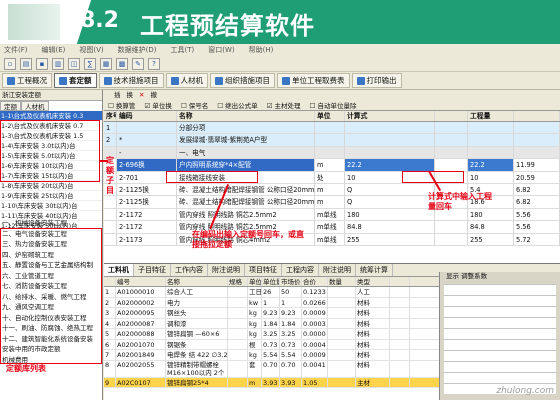 The image size is (560, 400). I want to click on left-tabs: 定额 人材机, so click(51, 106).